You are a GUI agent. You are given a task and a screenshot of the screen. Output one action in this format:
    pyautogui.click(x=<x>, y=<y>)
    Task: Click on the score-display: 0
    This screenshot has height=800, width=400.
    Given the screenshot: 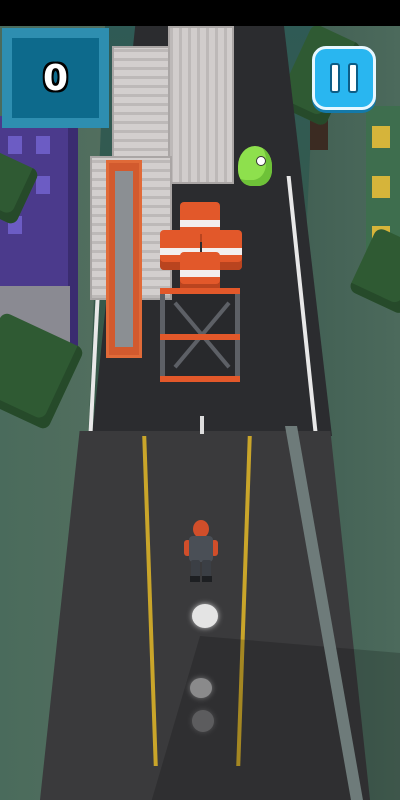 What is the action you would take?
    pyautogui.click(x=55, y=78)
    